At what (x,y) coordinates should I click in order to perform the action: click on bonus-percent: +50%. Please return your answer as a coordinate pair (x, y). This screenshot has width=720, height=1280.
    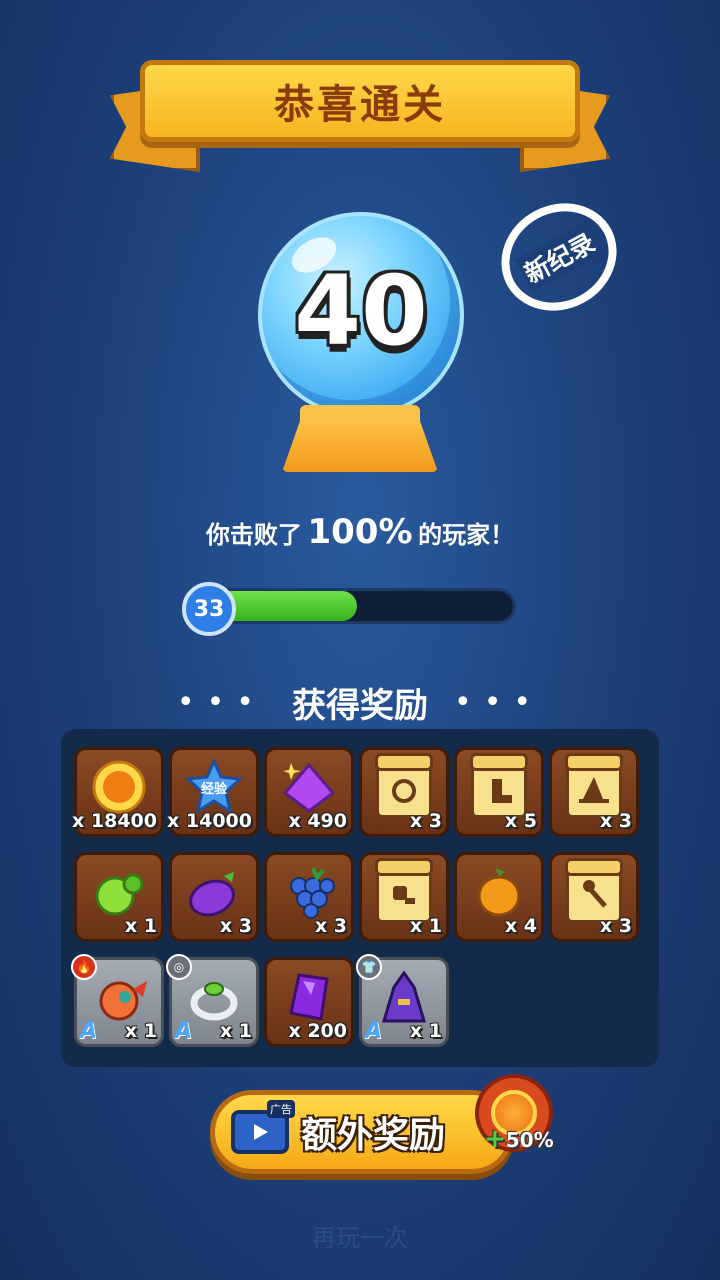
    Looking at the image, I should click on (519, 1139).